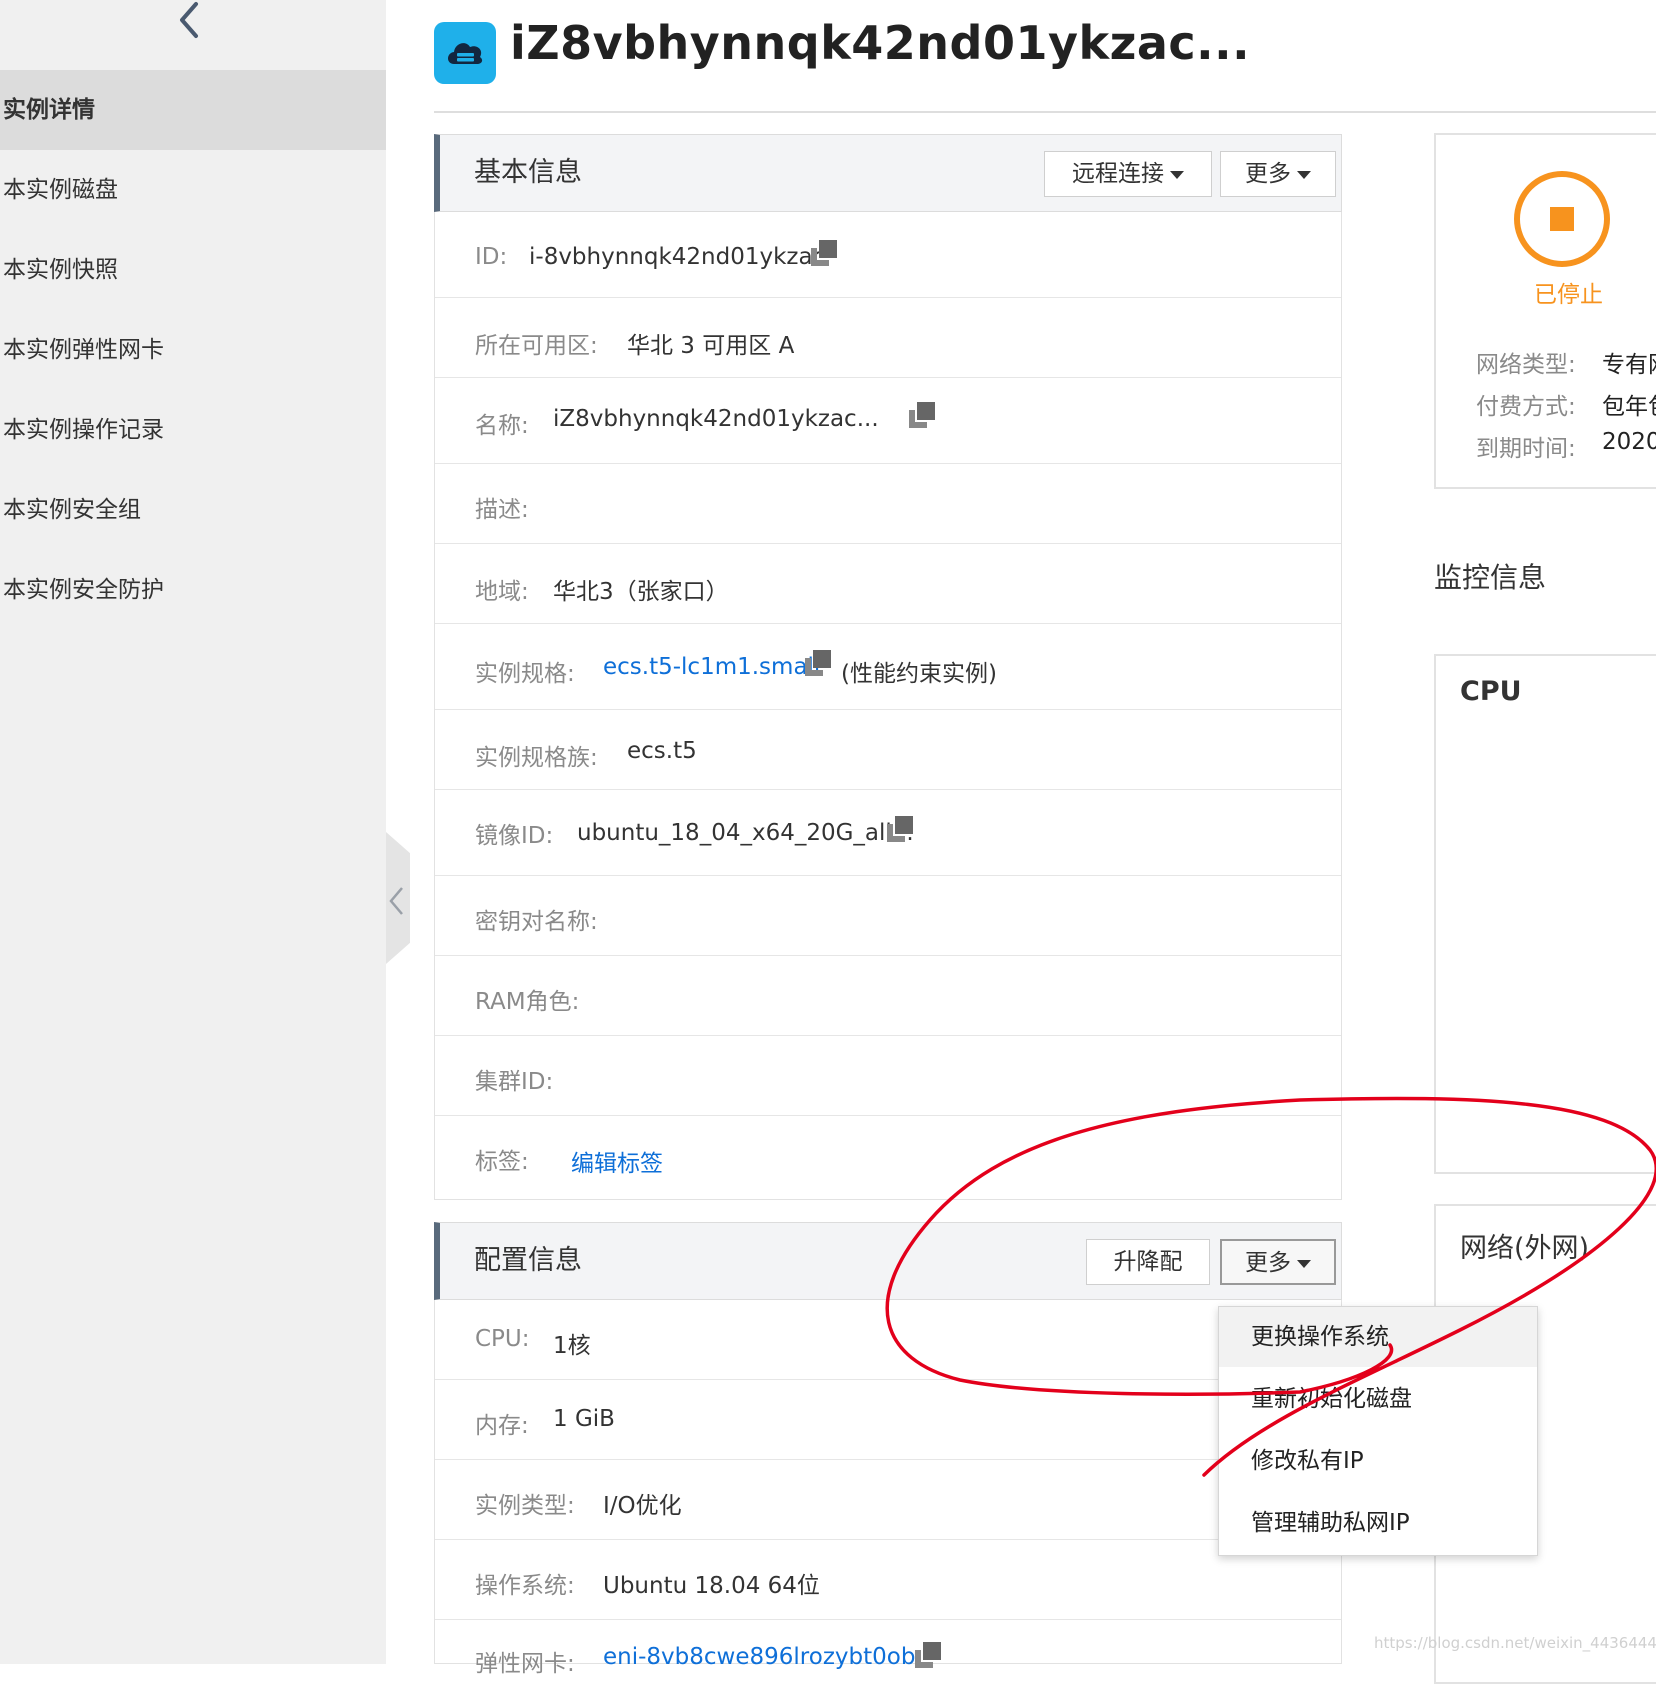 The width and height of the screenshot is (1656, 1684). Describe the element at coordinates (536, 346) in the screenshot. I see `zone-label: 所在可用区:` at that location.